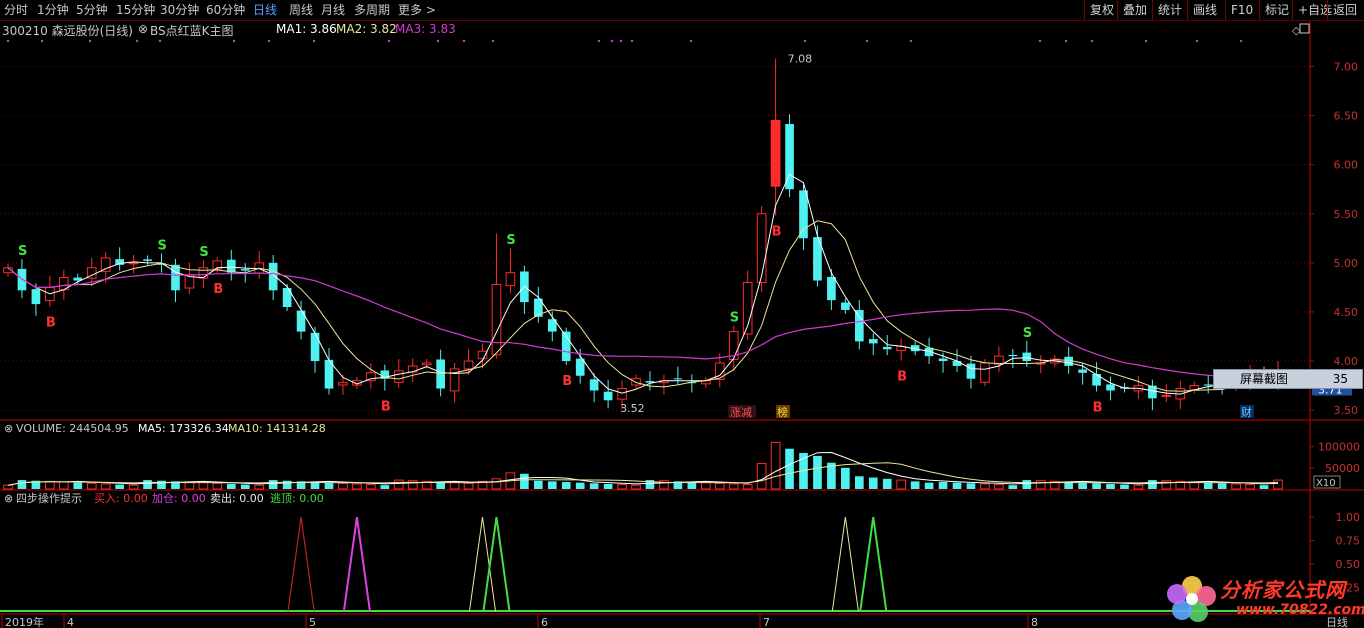  What do you see at coordinates (775, 153) in the screenshot?
I see `candle-body-highlight` at bounding box center [775, 153].